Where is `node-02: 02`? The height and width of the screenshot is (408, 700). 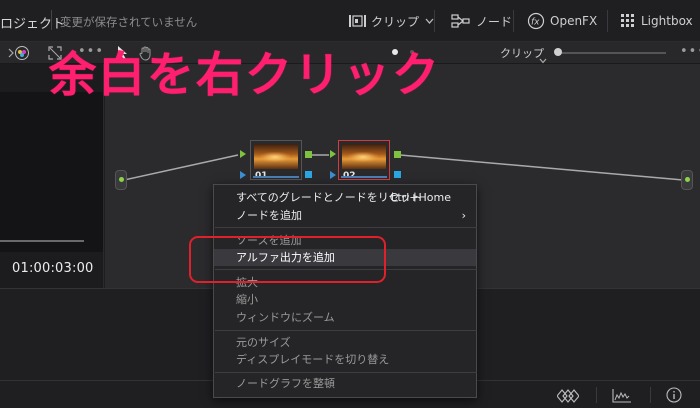
node-02: 02 is located at coordinates (364, 160).